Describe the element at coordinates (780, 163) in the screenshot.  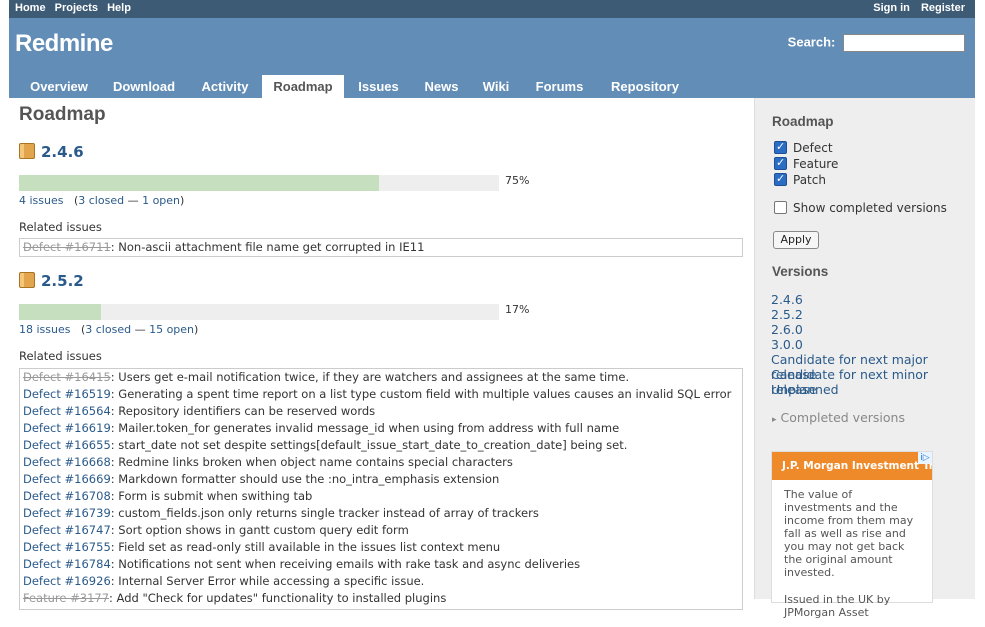
I see `feature-checkbox` at that location.